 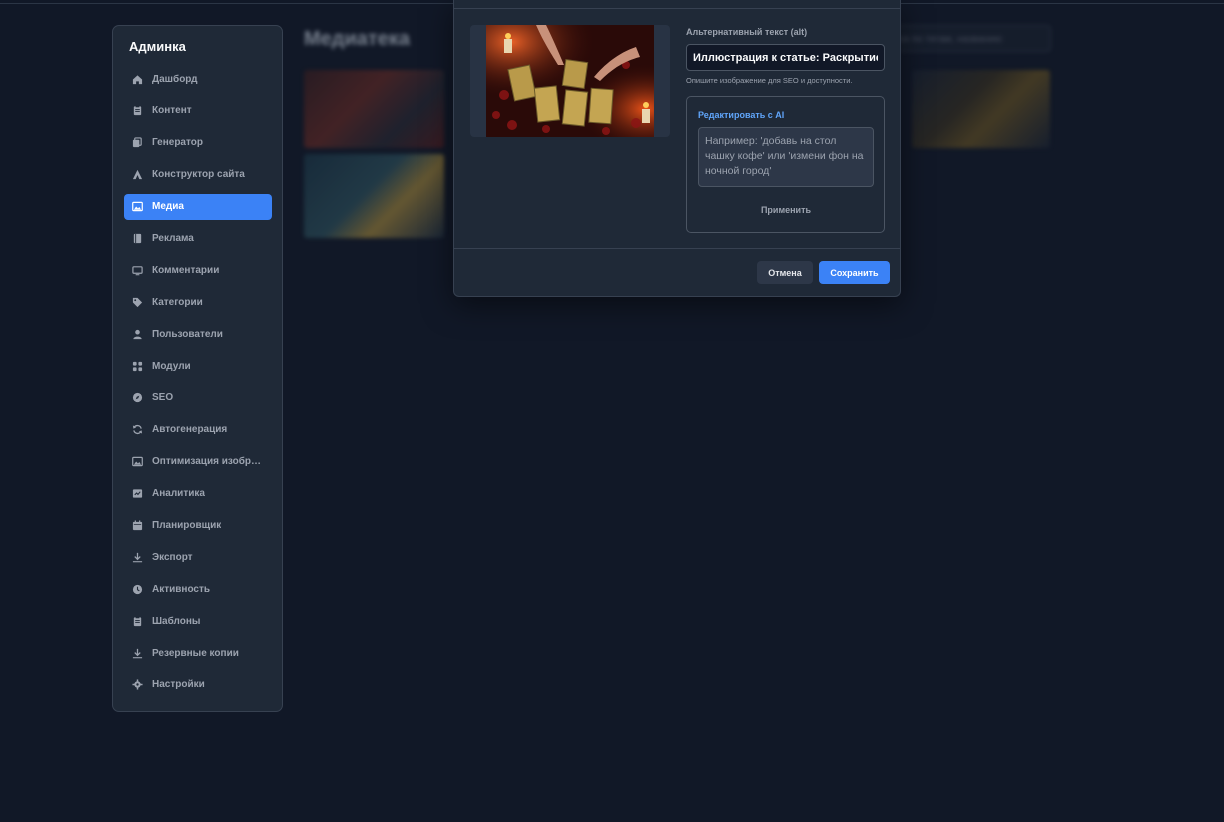 I want to click on cancel-button: Отмена, so click(x=785, y=272).